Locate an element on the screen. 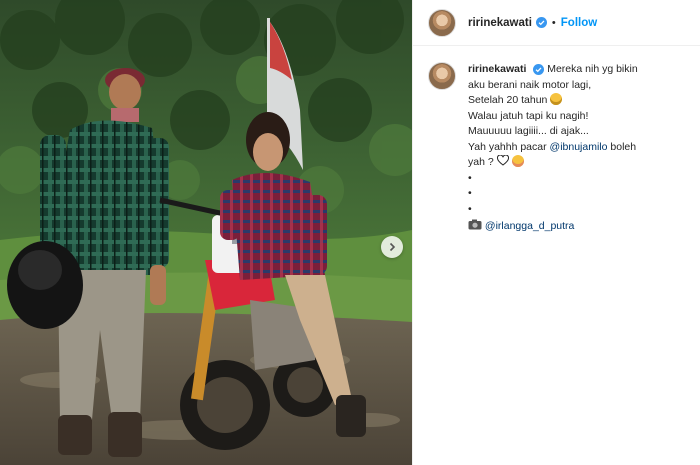  caption-line-1: ririnekawati Mereka nih yg bikin is located at coordinates (580, 70).